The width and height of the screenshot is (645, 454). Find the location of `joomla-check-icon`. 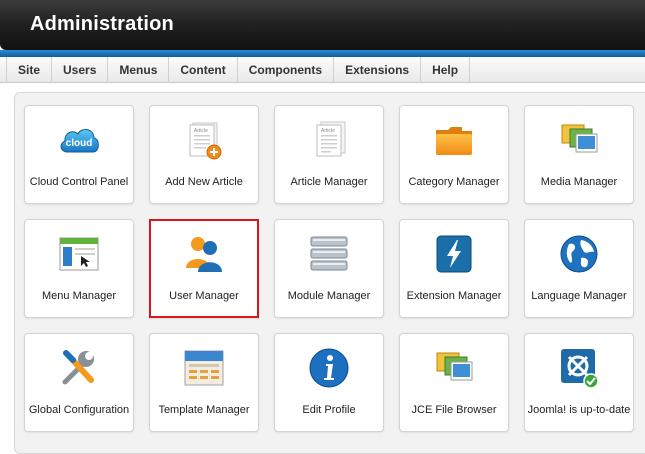

joomla-check-icon is located at coordinates (580, 369).